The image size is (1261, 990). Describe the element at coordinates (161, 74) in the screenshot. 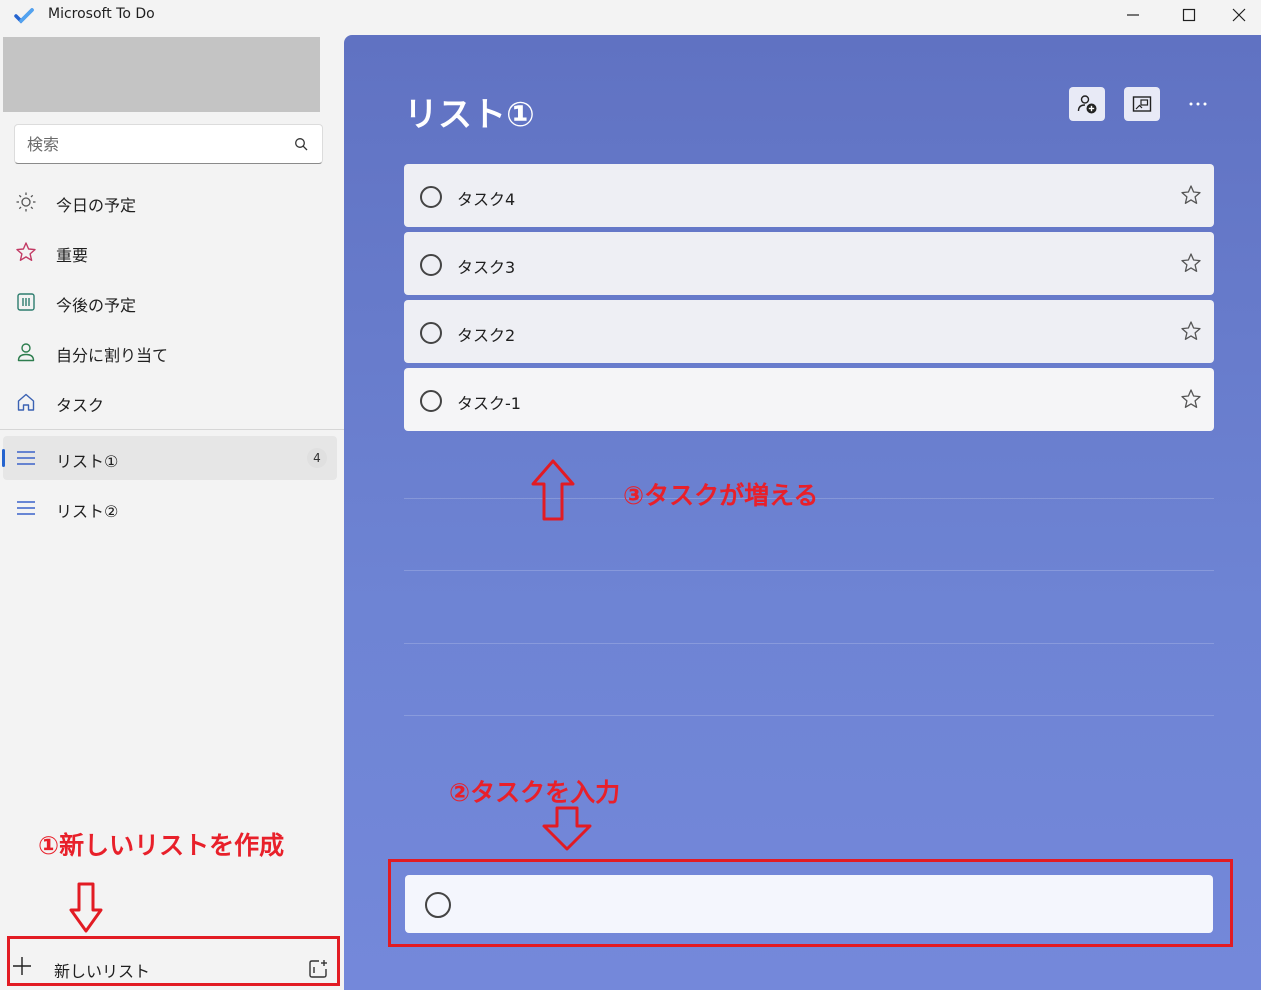

I see `account-profile` at that location.